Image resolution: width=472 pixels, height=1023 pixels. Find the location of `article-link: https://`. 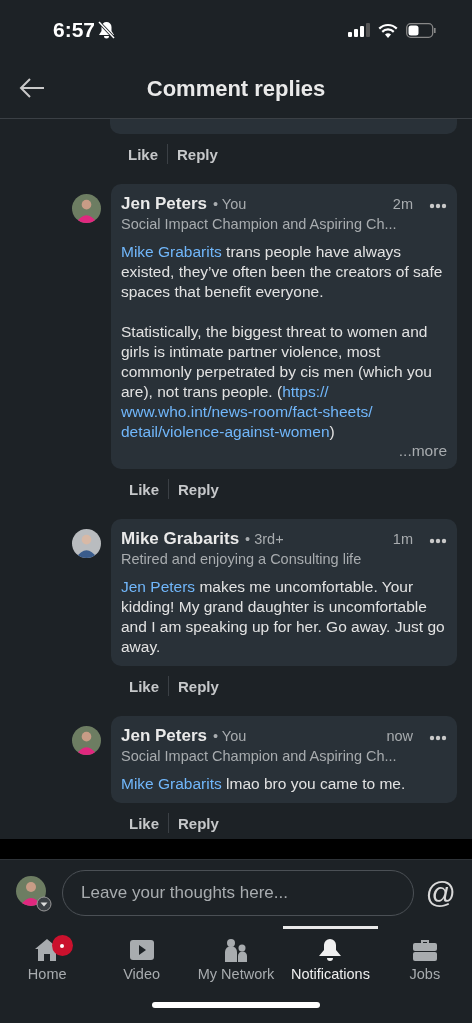

article-link: https:// is located at coordinates (305, 391).